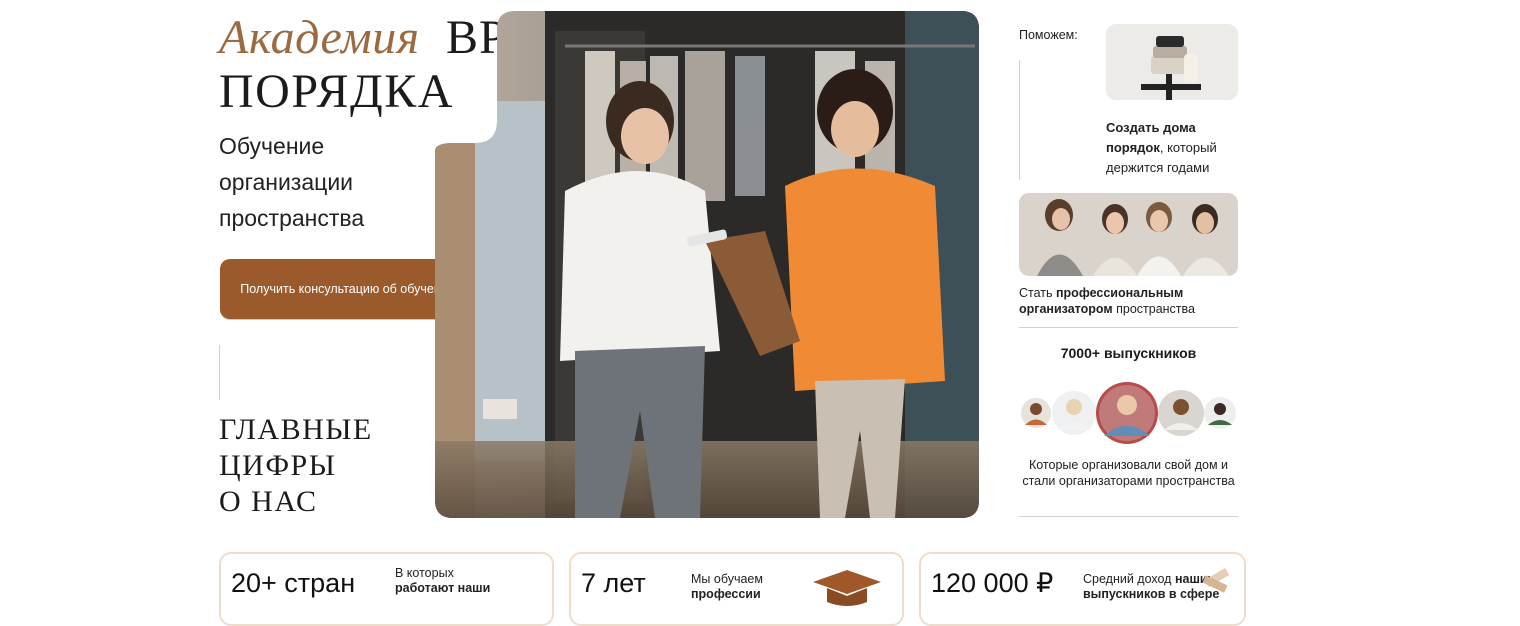  What do you see at coordinates (1216, 580) in the screenshot?
I see `measuring-tape-icon` at bounding box center [1216, 580].